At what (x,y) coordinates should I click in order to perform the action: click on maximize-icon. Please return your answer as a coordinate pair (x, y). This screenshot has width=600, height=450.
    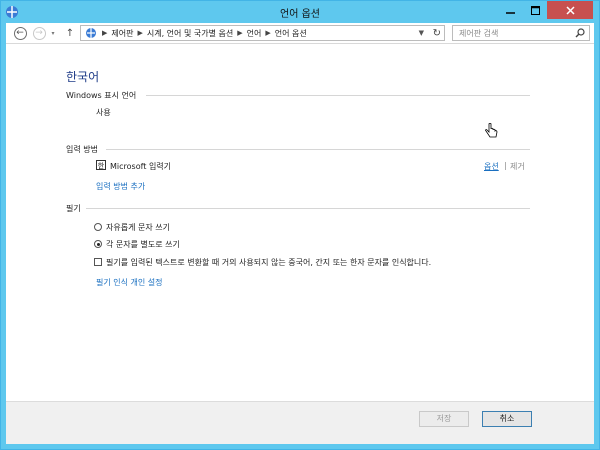
    Looking at the image, I should click on (535, 10).